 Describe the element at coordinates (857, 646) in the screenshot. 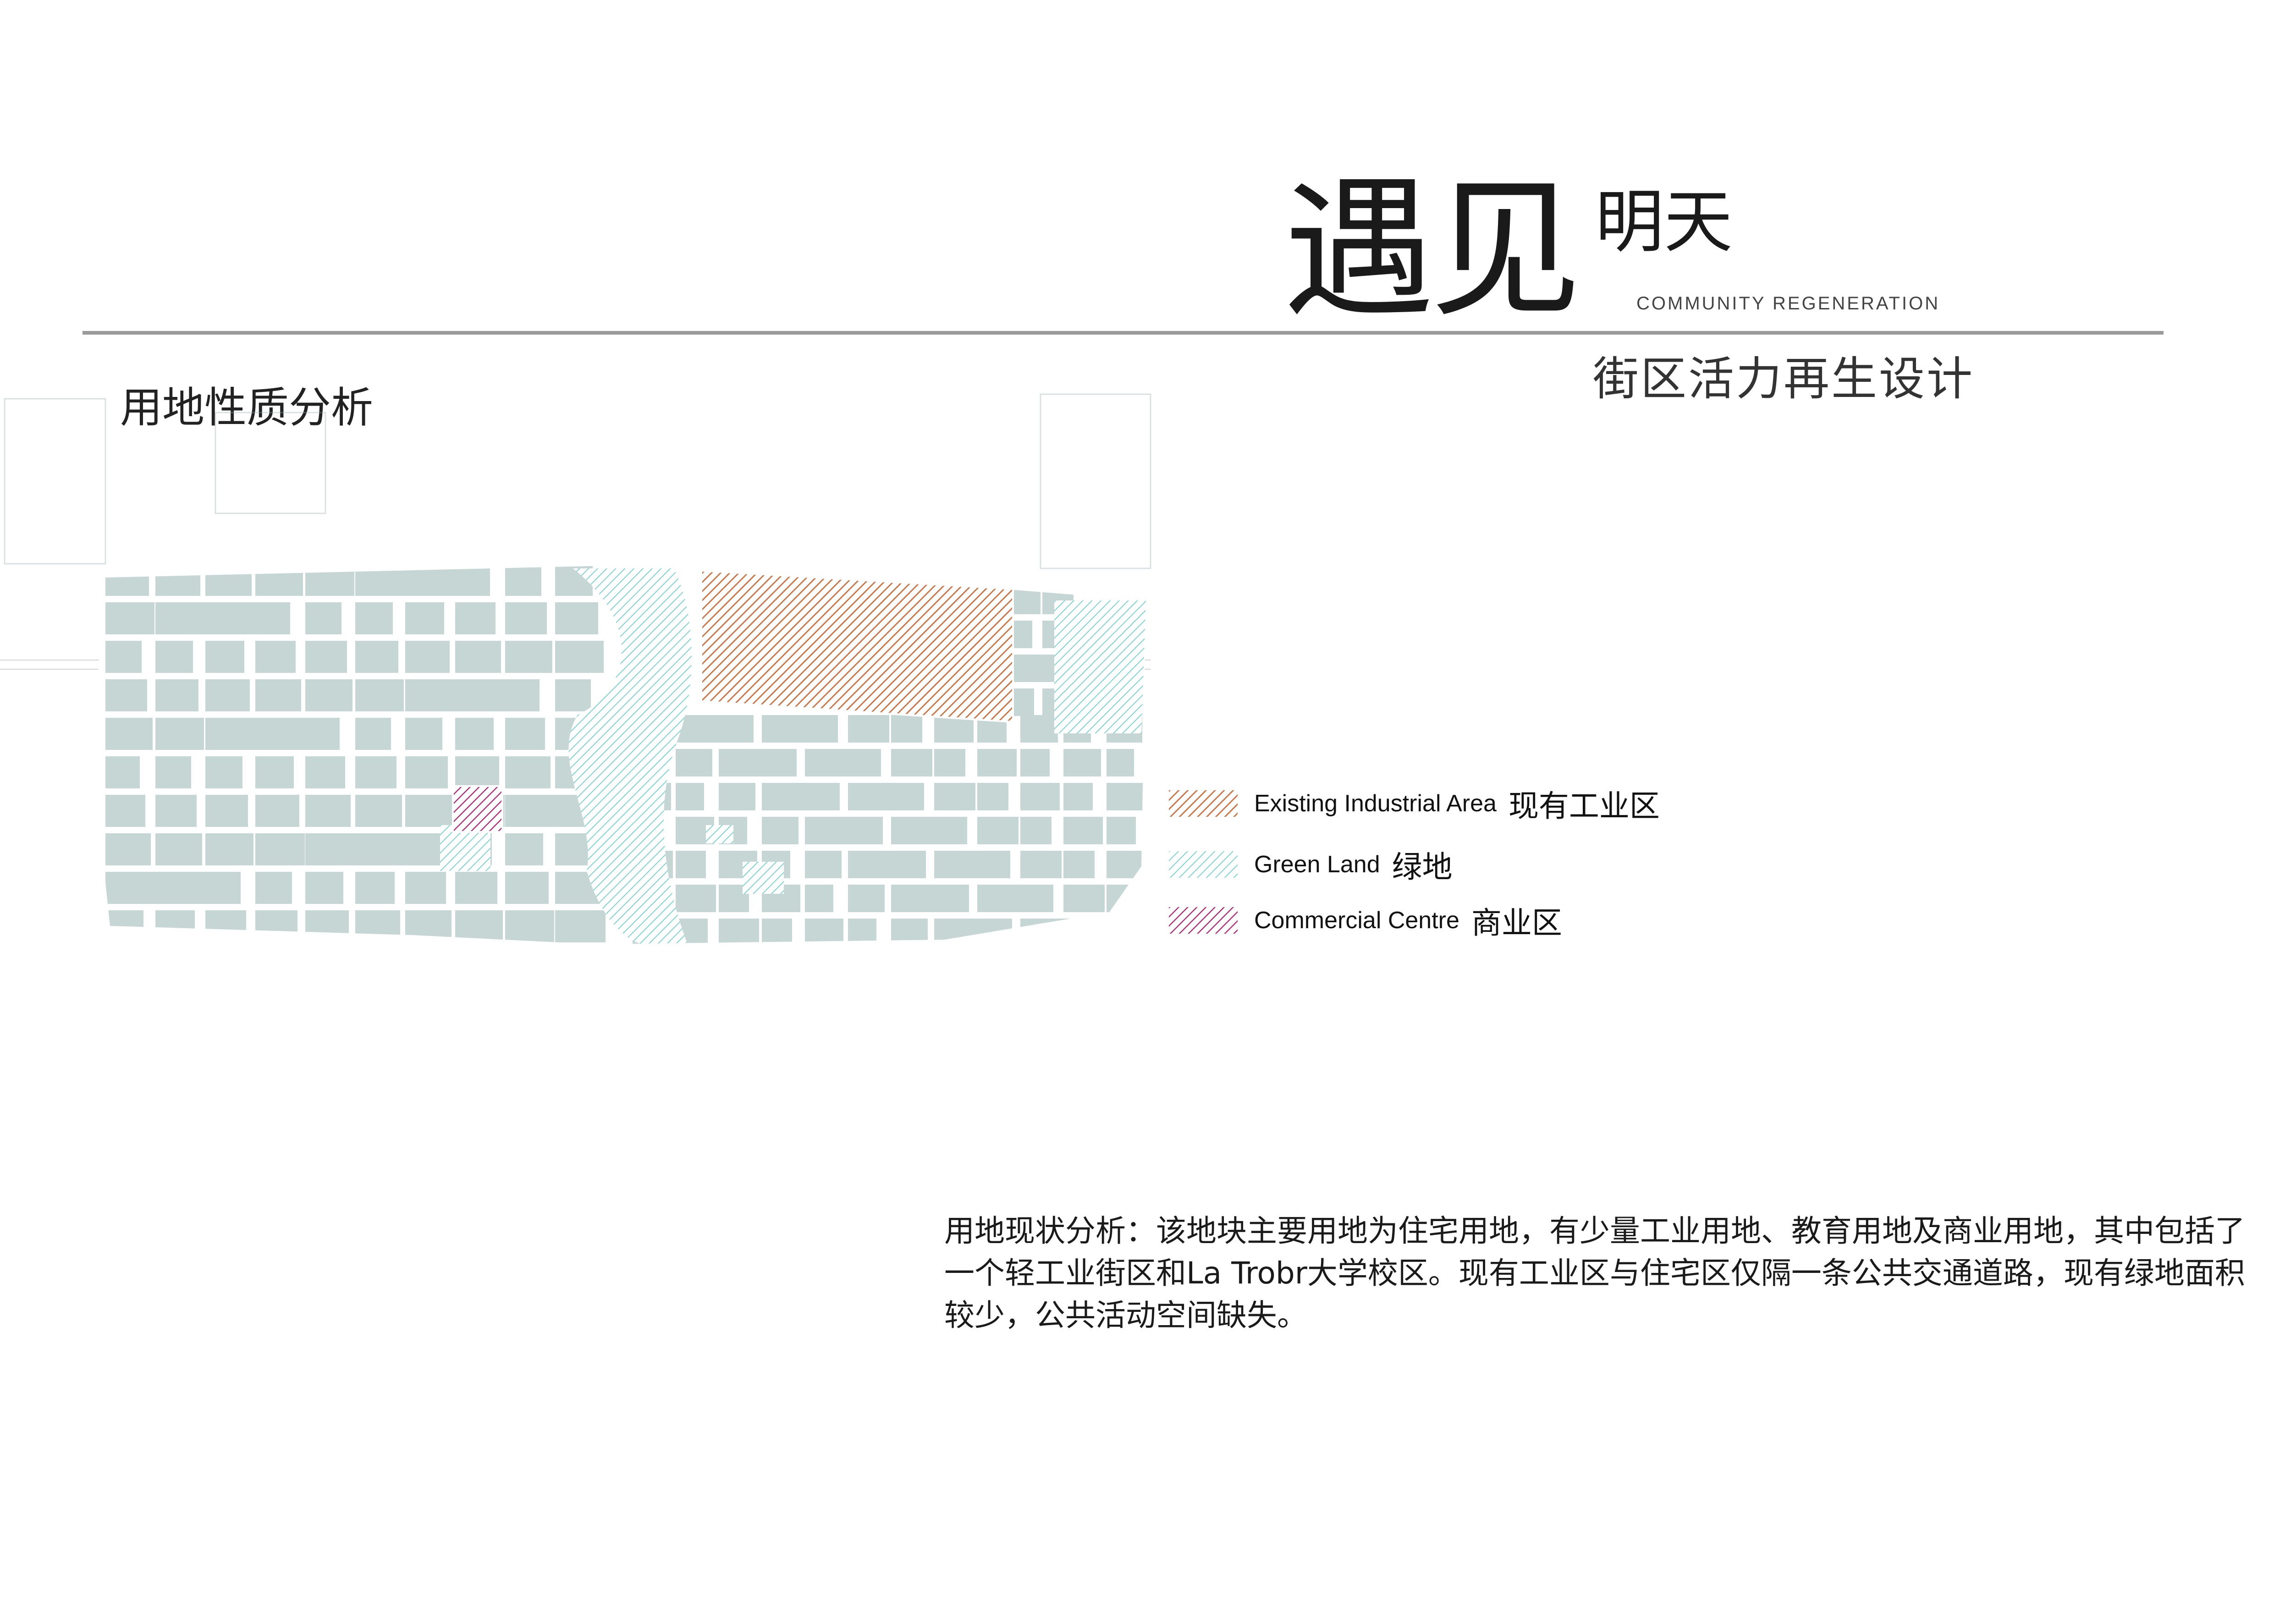

I see `industrial-area` at that location.